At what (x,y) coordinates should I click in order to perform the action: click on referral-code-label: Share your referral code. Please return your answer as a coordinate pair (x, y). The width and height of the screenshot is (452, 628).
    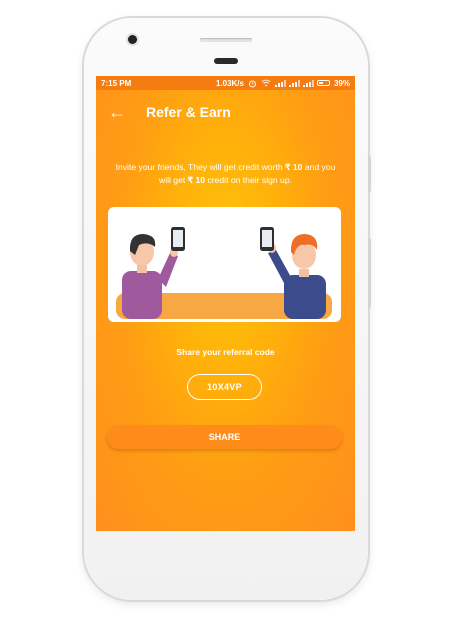
    Looking at the image, I should click on (225, 352).